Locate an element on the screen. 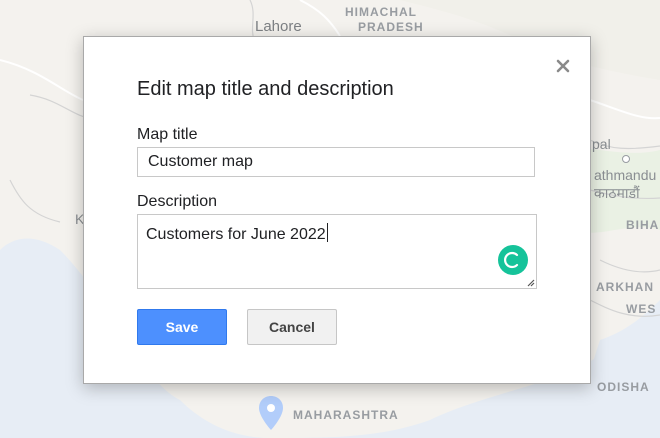 The height and width of the screenshot is (438, 660). close-button is located at coordinates (563, 66).